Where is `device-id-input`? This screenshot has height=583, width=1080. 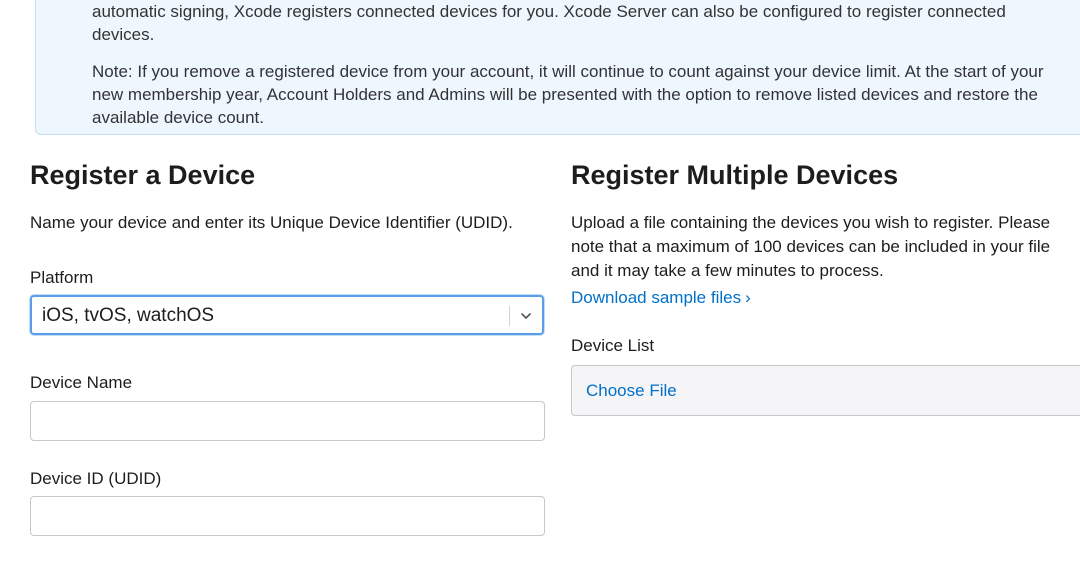
device-id-input is located at coordinates (287, 516).